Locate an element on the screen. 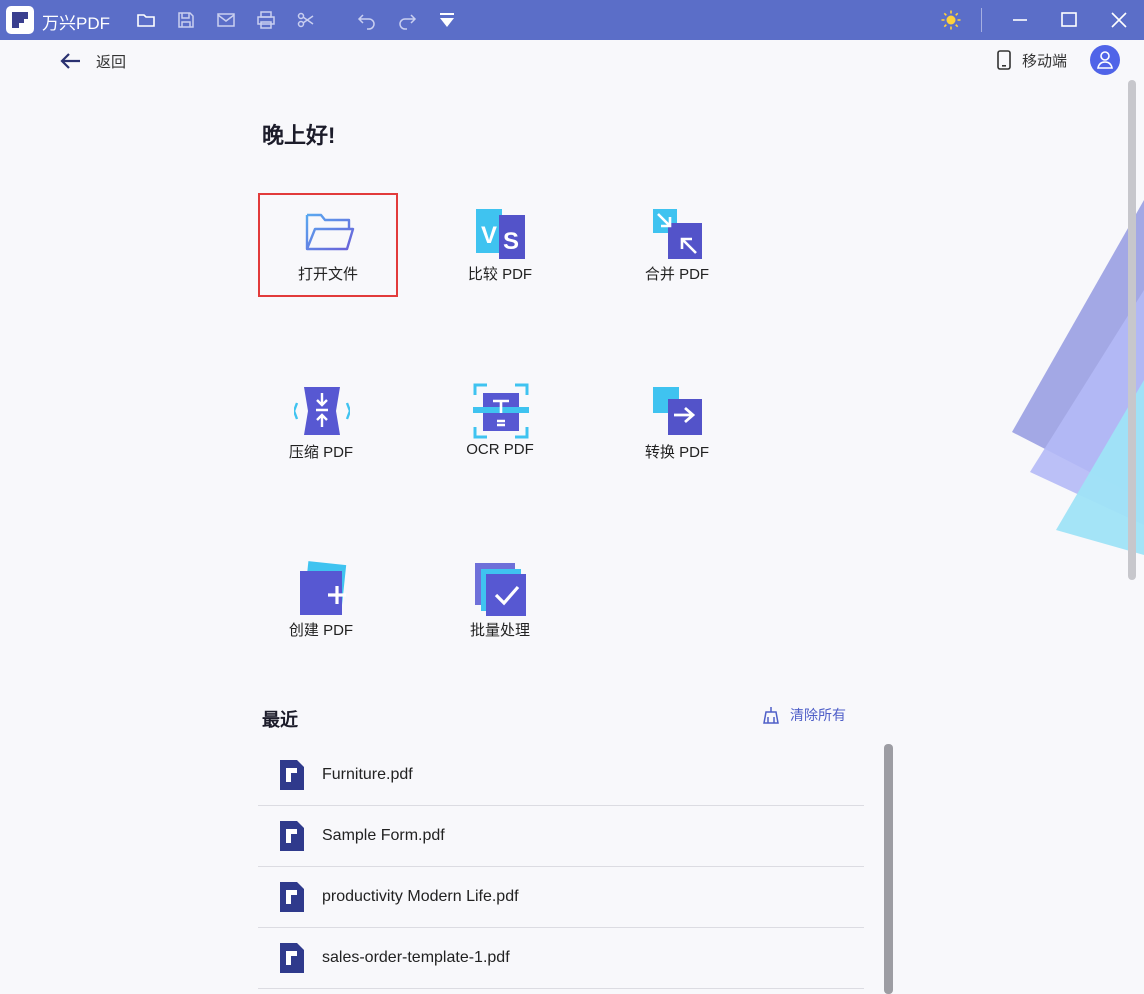 The image size is (1144, 994). back-label: 返回 is located at coordinates (111, 62).